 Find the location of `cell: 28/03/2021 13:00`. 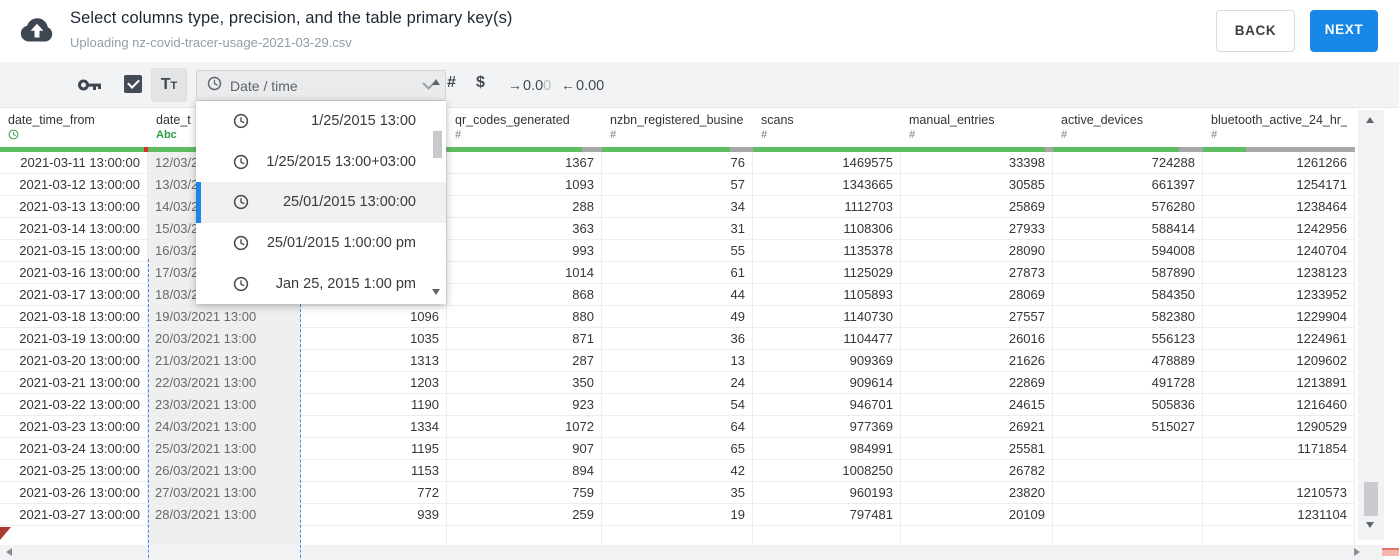

cell: 28/03/2021 13:00 is located at coordinates (224, 515).